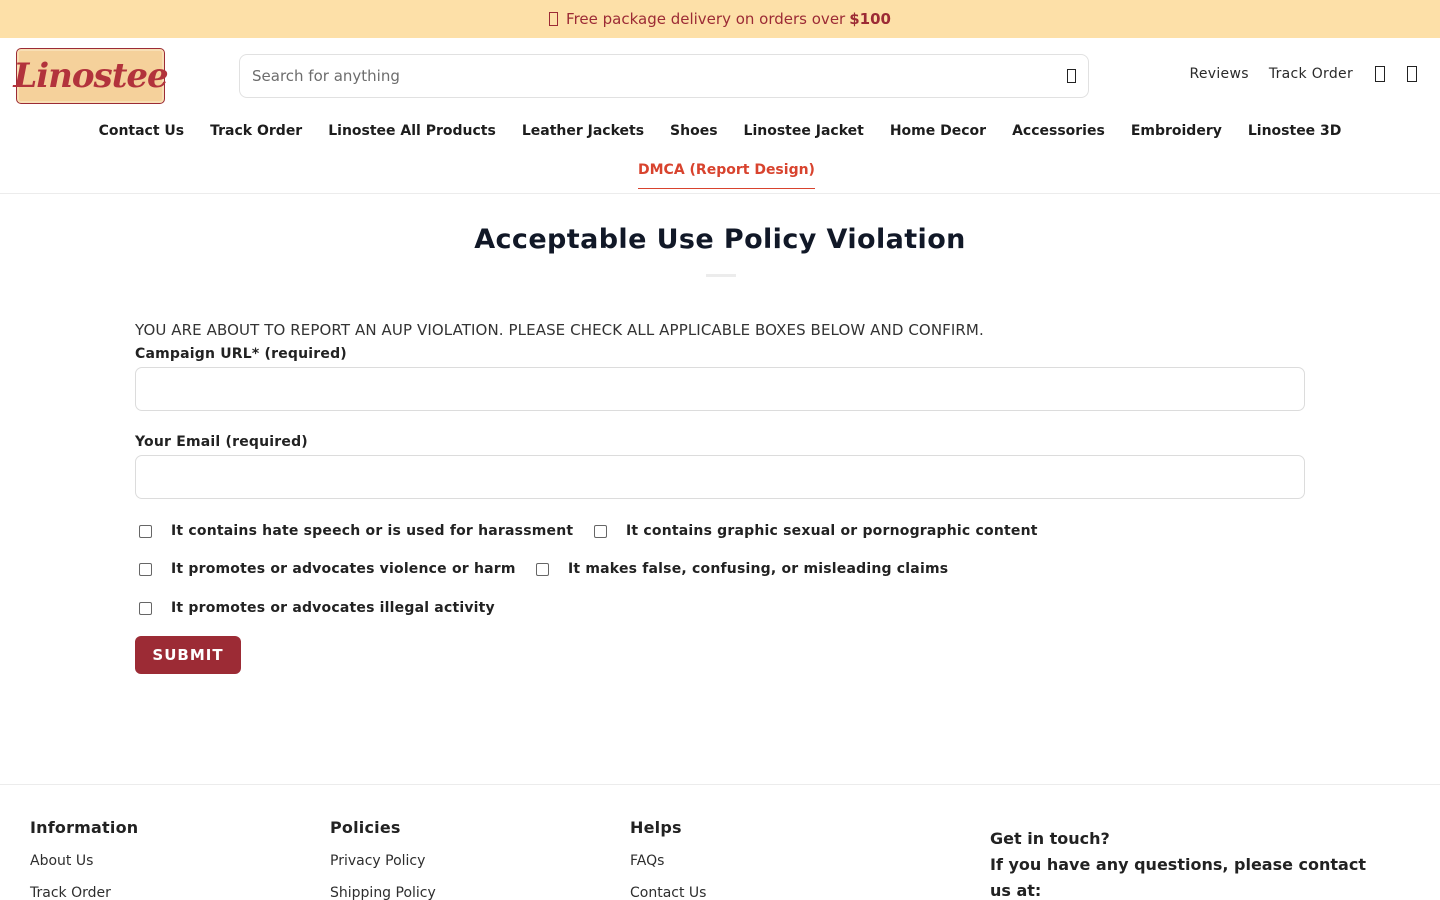  What do you see at coordinates (938, 131) in the screenshot?
I see `nav-item-home-decor: Home Decor` at bounding box center [938, 131].